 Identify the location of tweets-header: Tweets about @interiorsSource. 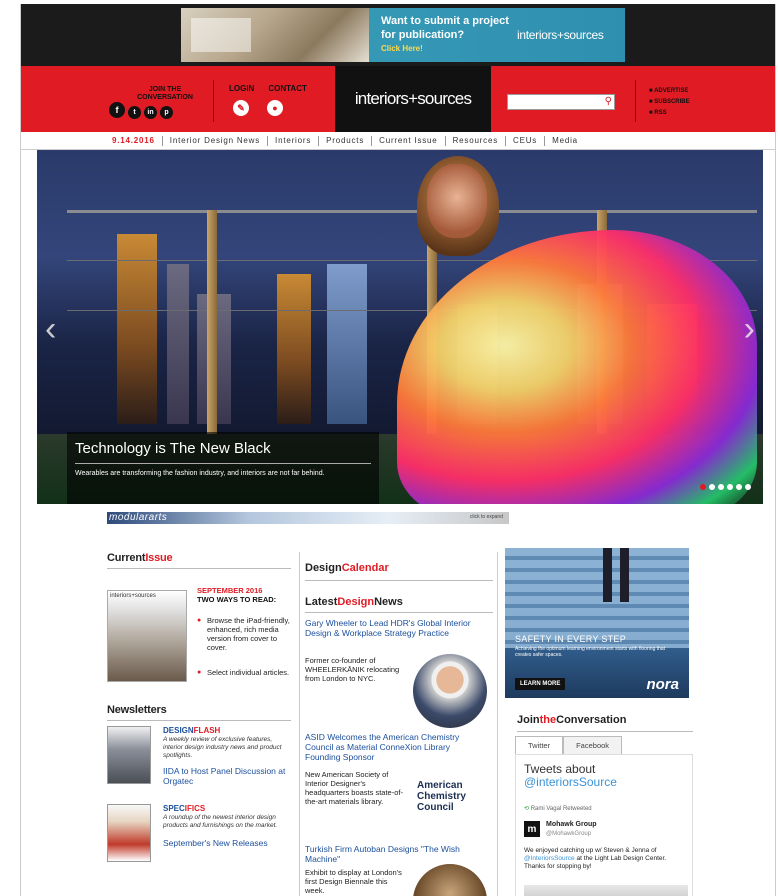
(570, 775).